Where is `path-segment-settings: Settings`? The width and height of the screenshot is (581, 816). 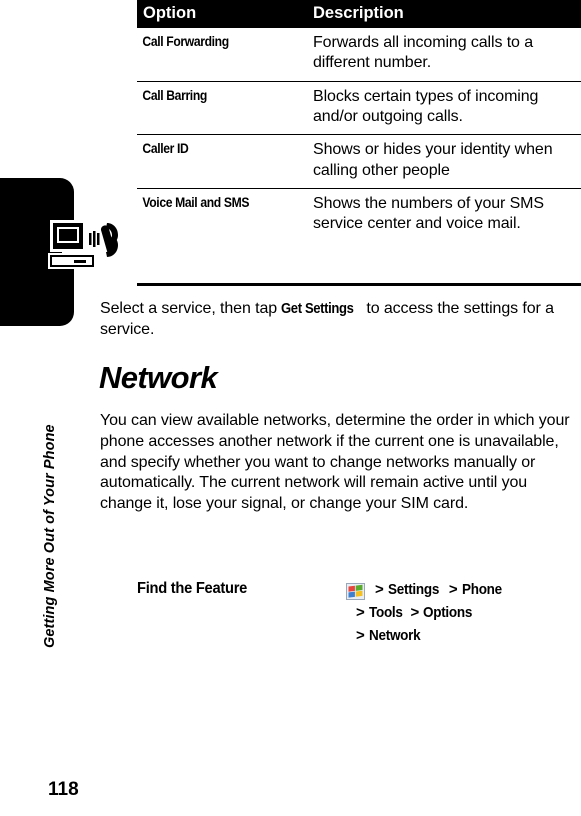 path-segment-settings: Settings is located at coordinates (413, 589).